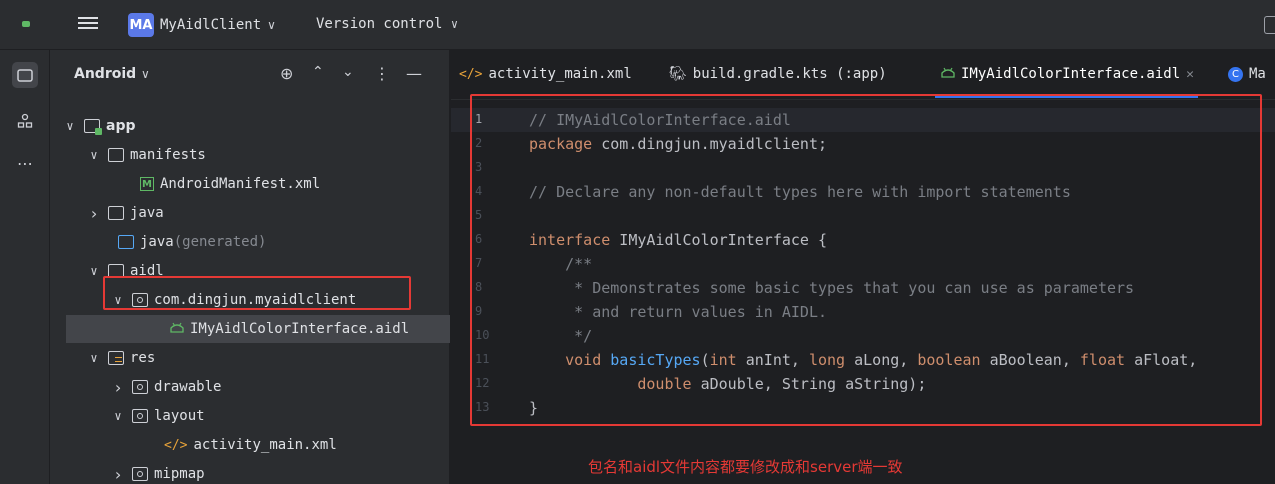 The width and height of the screenshot is (1275, 484). I want to click on main-menu-button, so click(88, 24).